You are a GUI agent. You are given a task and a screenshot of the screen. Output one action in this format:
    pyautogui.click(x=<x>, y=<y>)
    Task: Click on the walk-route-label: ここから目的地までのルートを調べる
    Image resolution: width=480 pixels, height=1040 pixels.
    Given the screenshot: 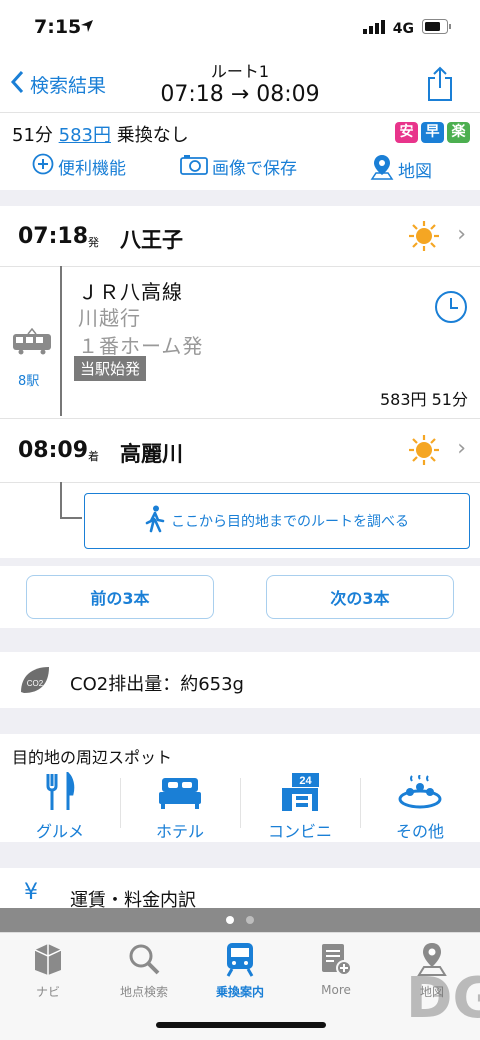 What is the action you would take?
    pyautogui.click(x=290, y=522)
    